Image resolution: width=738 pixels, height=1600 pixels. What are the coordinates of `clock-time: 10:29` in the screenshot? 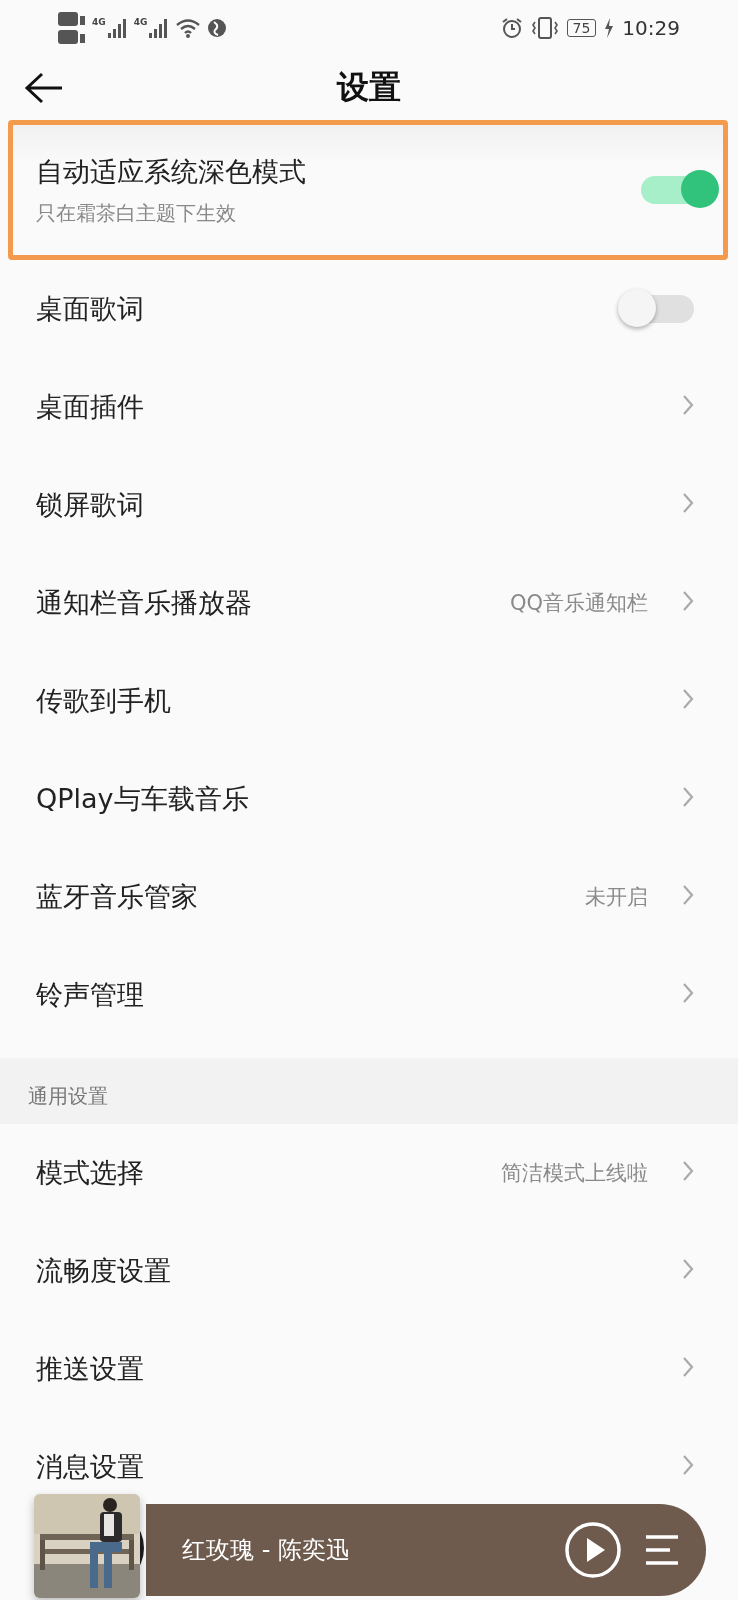 It's located at (651, 28).